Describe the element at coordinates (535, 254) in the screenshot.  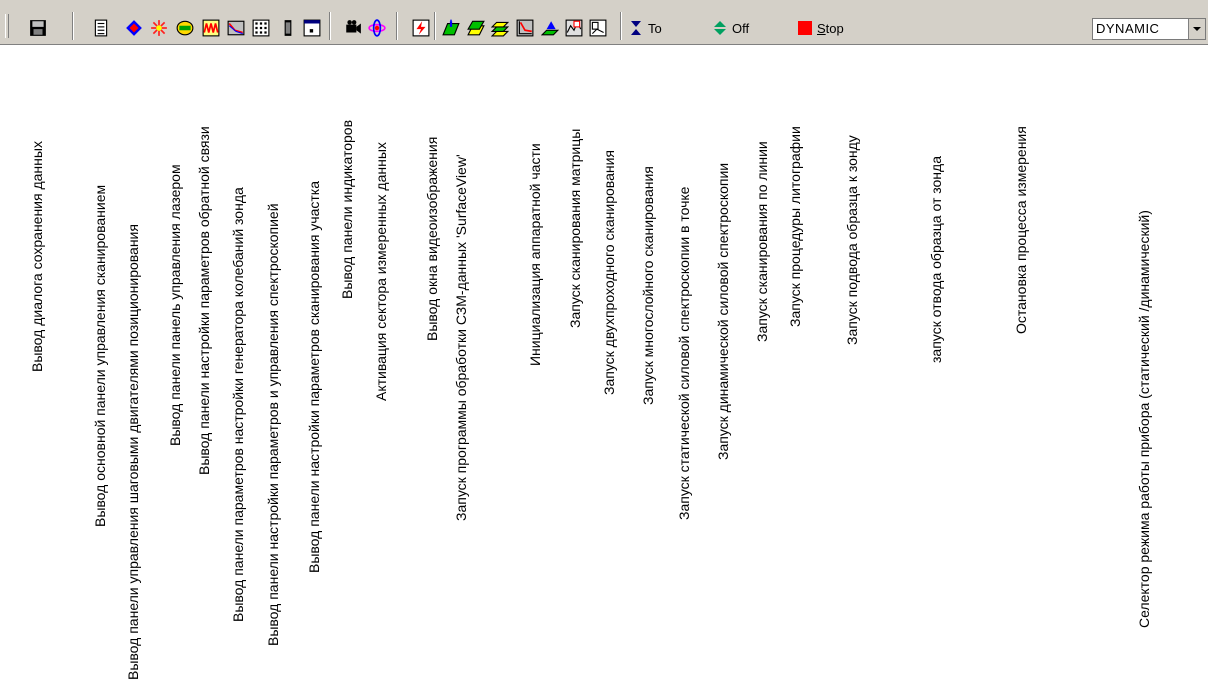
I see `caption-hardware-init: Инициализация аппаратной части` at that location.